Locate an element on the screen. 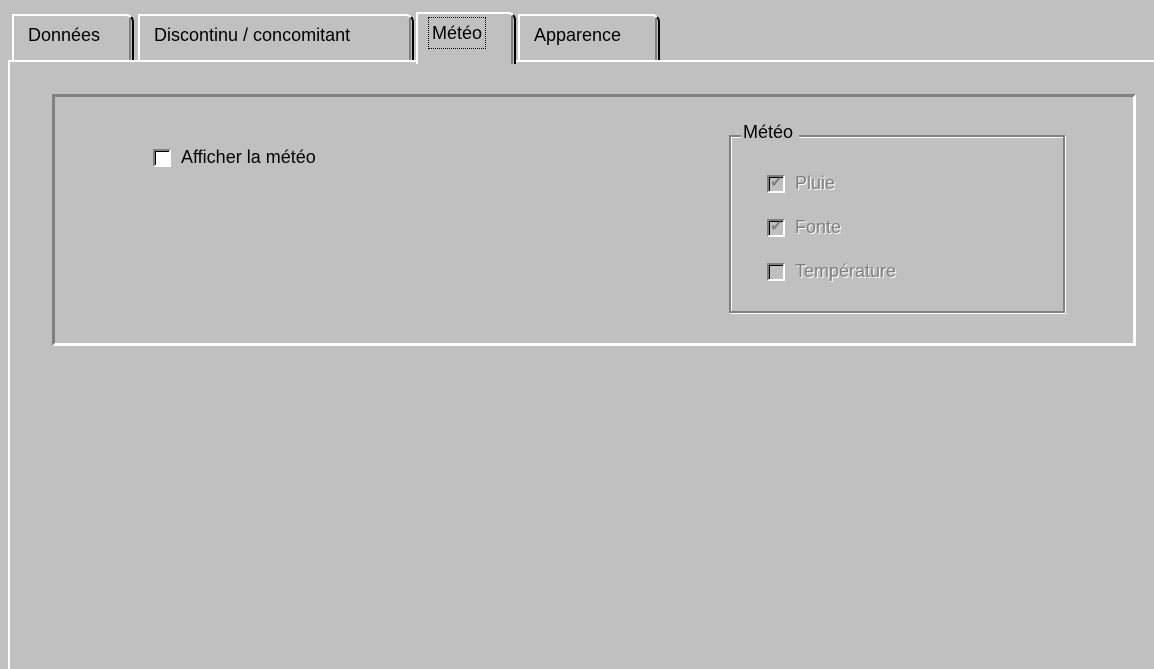 The height and width of the screenshot is (669, 1154). temperature-box is located at coordinates (776, 271).